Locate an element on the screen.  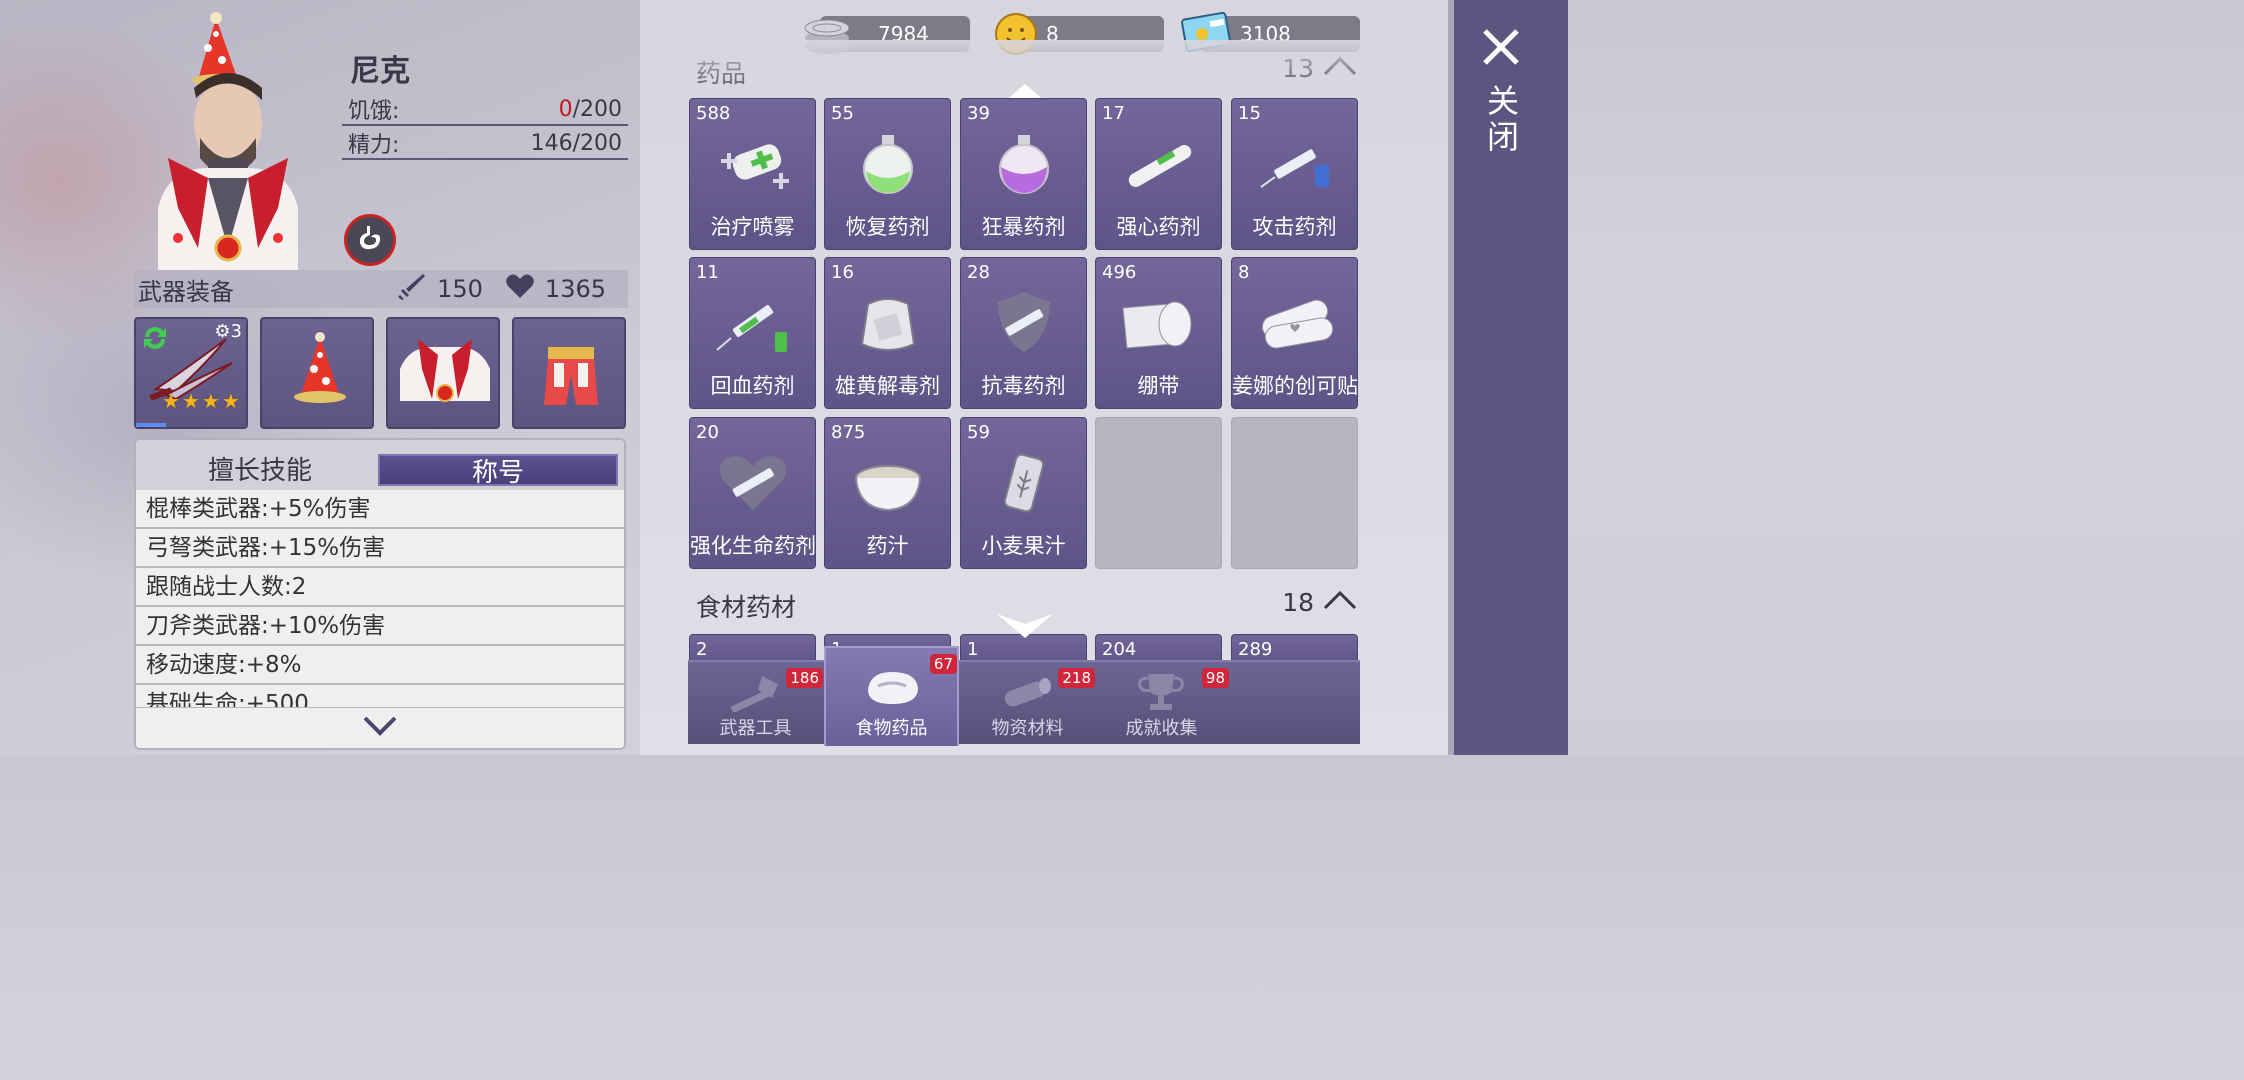
scroll-down-button is located at coordinates (1025, 629).